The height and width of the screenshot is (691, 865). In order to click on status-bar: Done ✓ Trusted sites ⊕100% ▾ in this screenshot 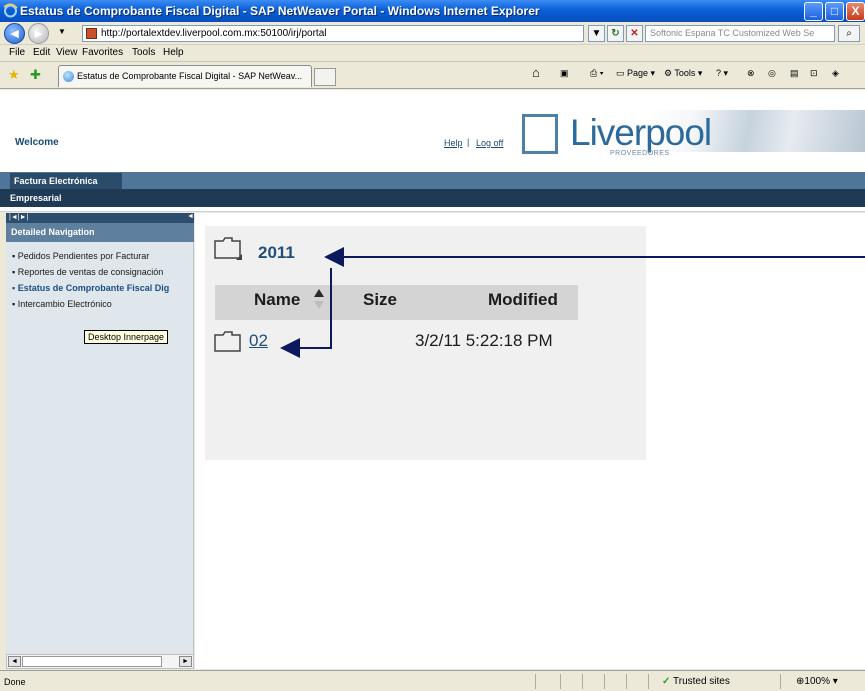, I will do `click(432, 680)`.